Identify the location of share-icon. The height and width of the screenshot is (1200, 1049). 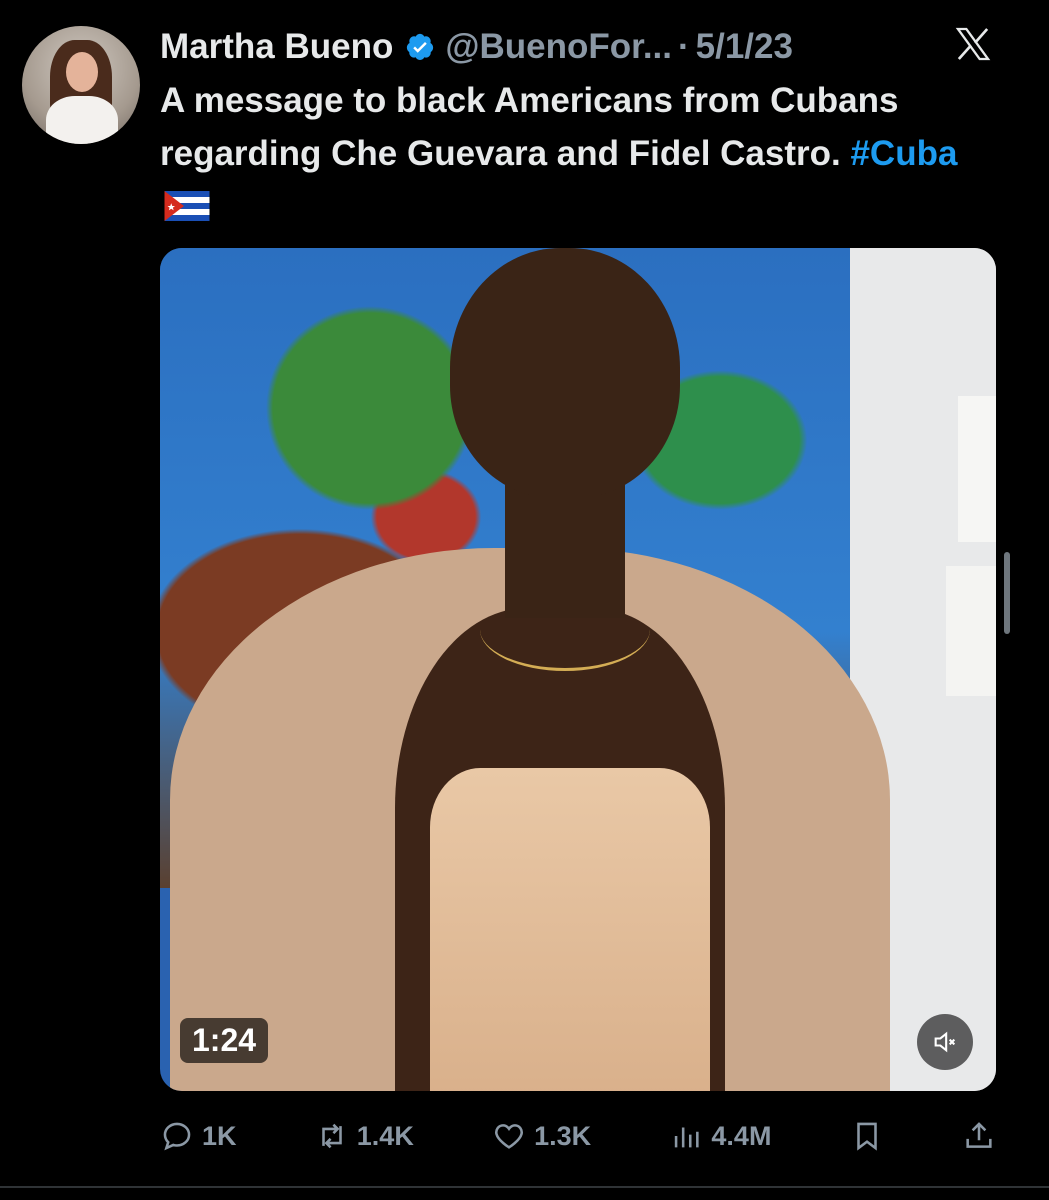
(979, 1135).